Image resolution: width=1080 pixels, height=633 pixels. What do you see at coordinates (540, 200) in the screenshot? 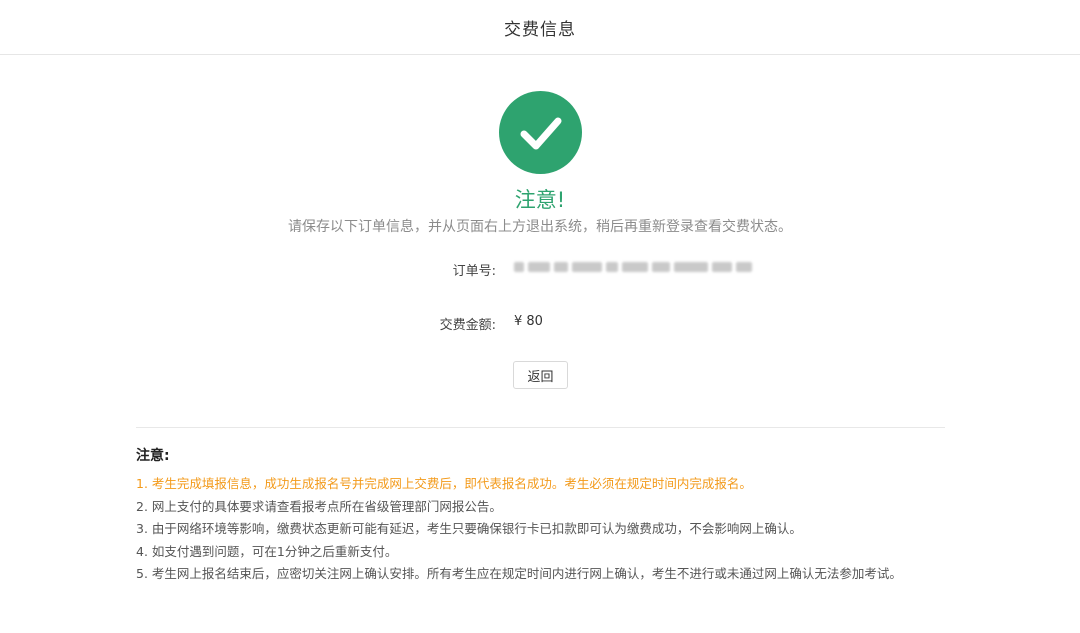
I see `result-title: 注意!` at bounding box center [540, 200].